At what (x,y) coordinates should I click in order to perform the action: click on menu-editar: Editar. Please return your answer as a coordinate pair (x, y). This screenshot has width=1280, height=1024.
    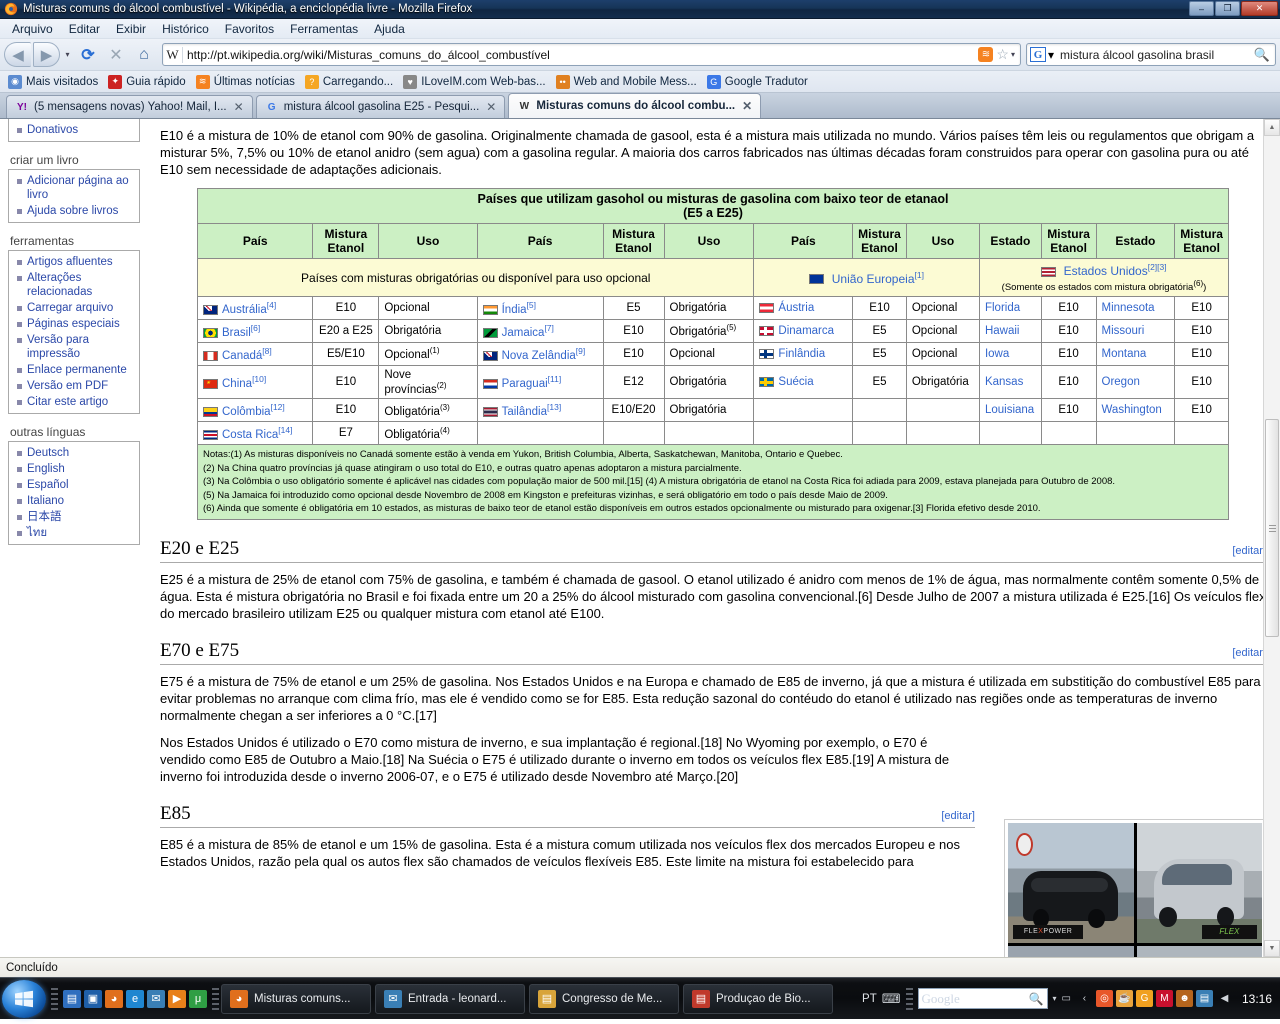
    Looking at the image, I should click on (84, 29).